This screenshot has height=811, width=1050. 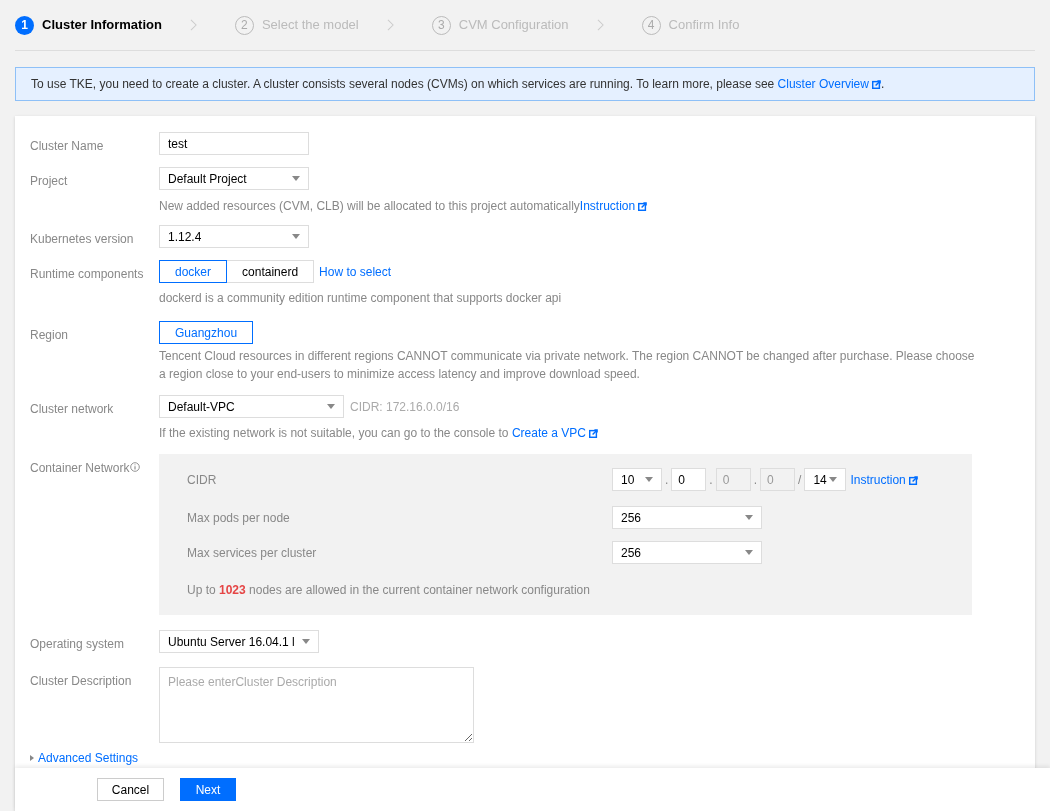 What do you see at coordinates (81, 681) in the screenshot?
I see `field-label: Cluster Description` at bounding box center [81, 681].